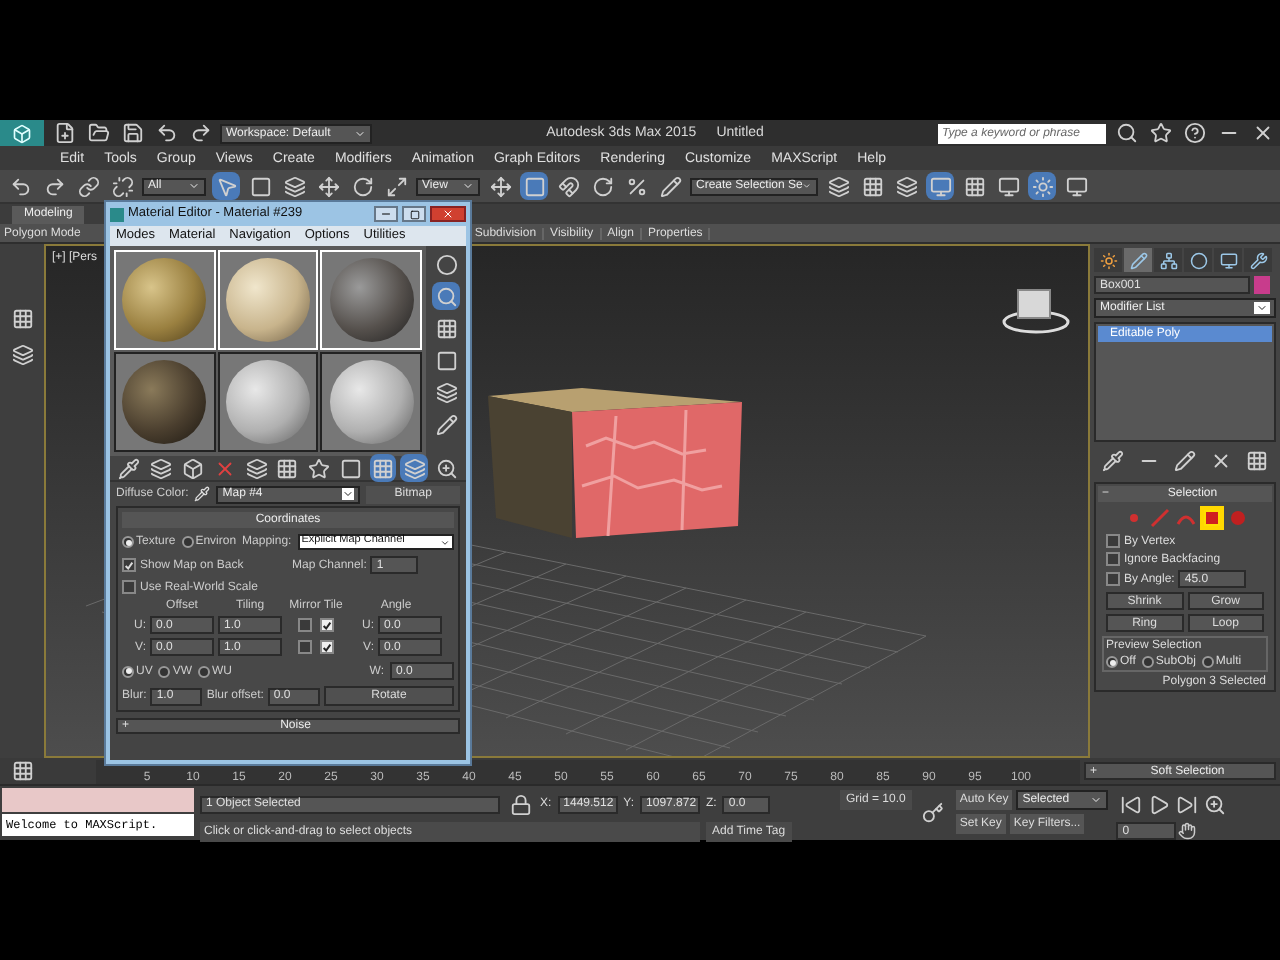  I want to click on utilities-tab, so click(1258, 260).